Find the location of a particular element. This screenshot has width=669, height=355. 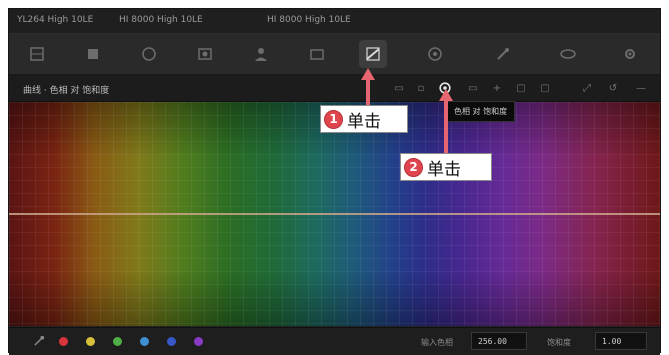

callout-2-number: 2 is located at coordinates (413, 167).